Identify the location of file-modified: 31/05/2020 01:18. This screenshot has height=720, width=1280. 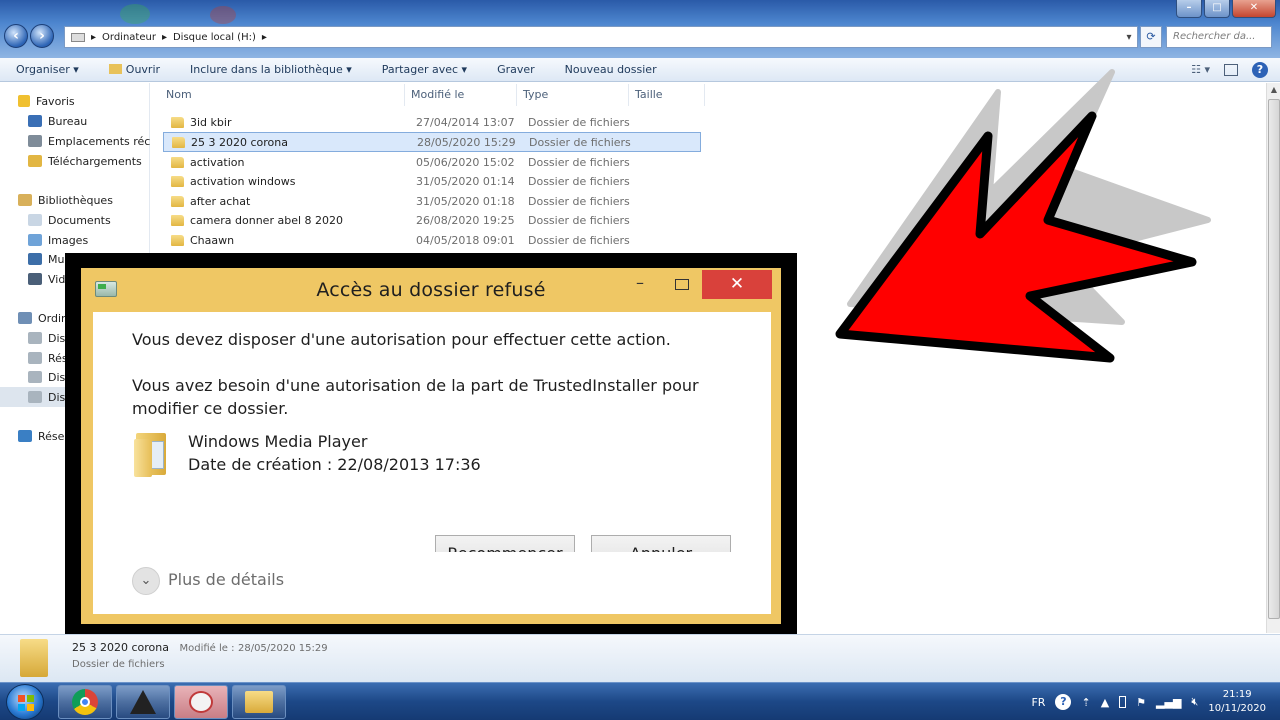
(465, 201).